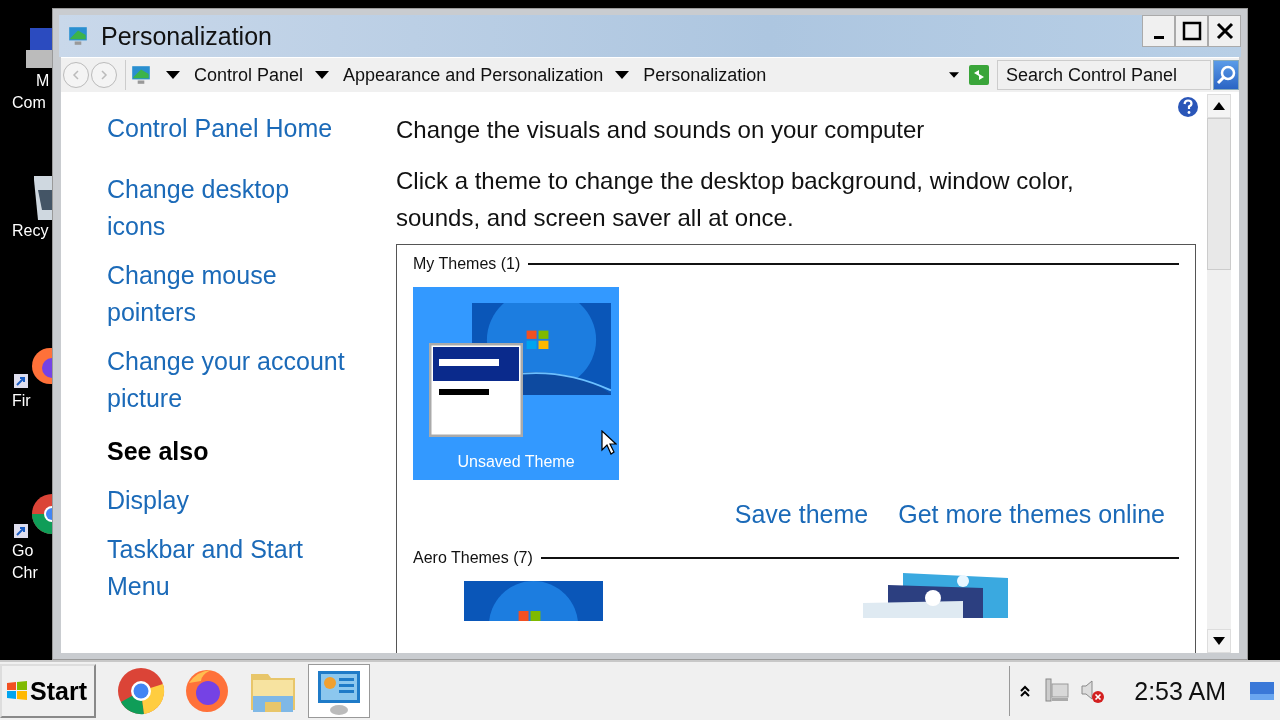 The height and width of the screenshot is (720, 1280). What do you see at coordinates (705, 75) in the screenshot?
I see `breadcrumb: Personalization` at bounding box center [705, 75].